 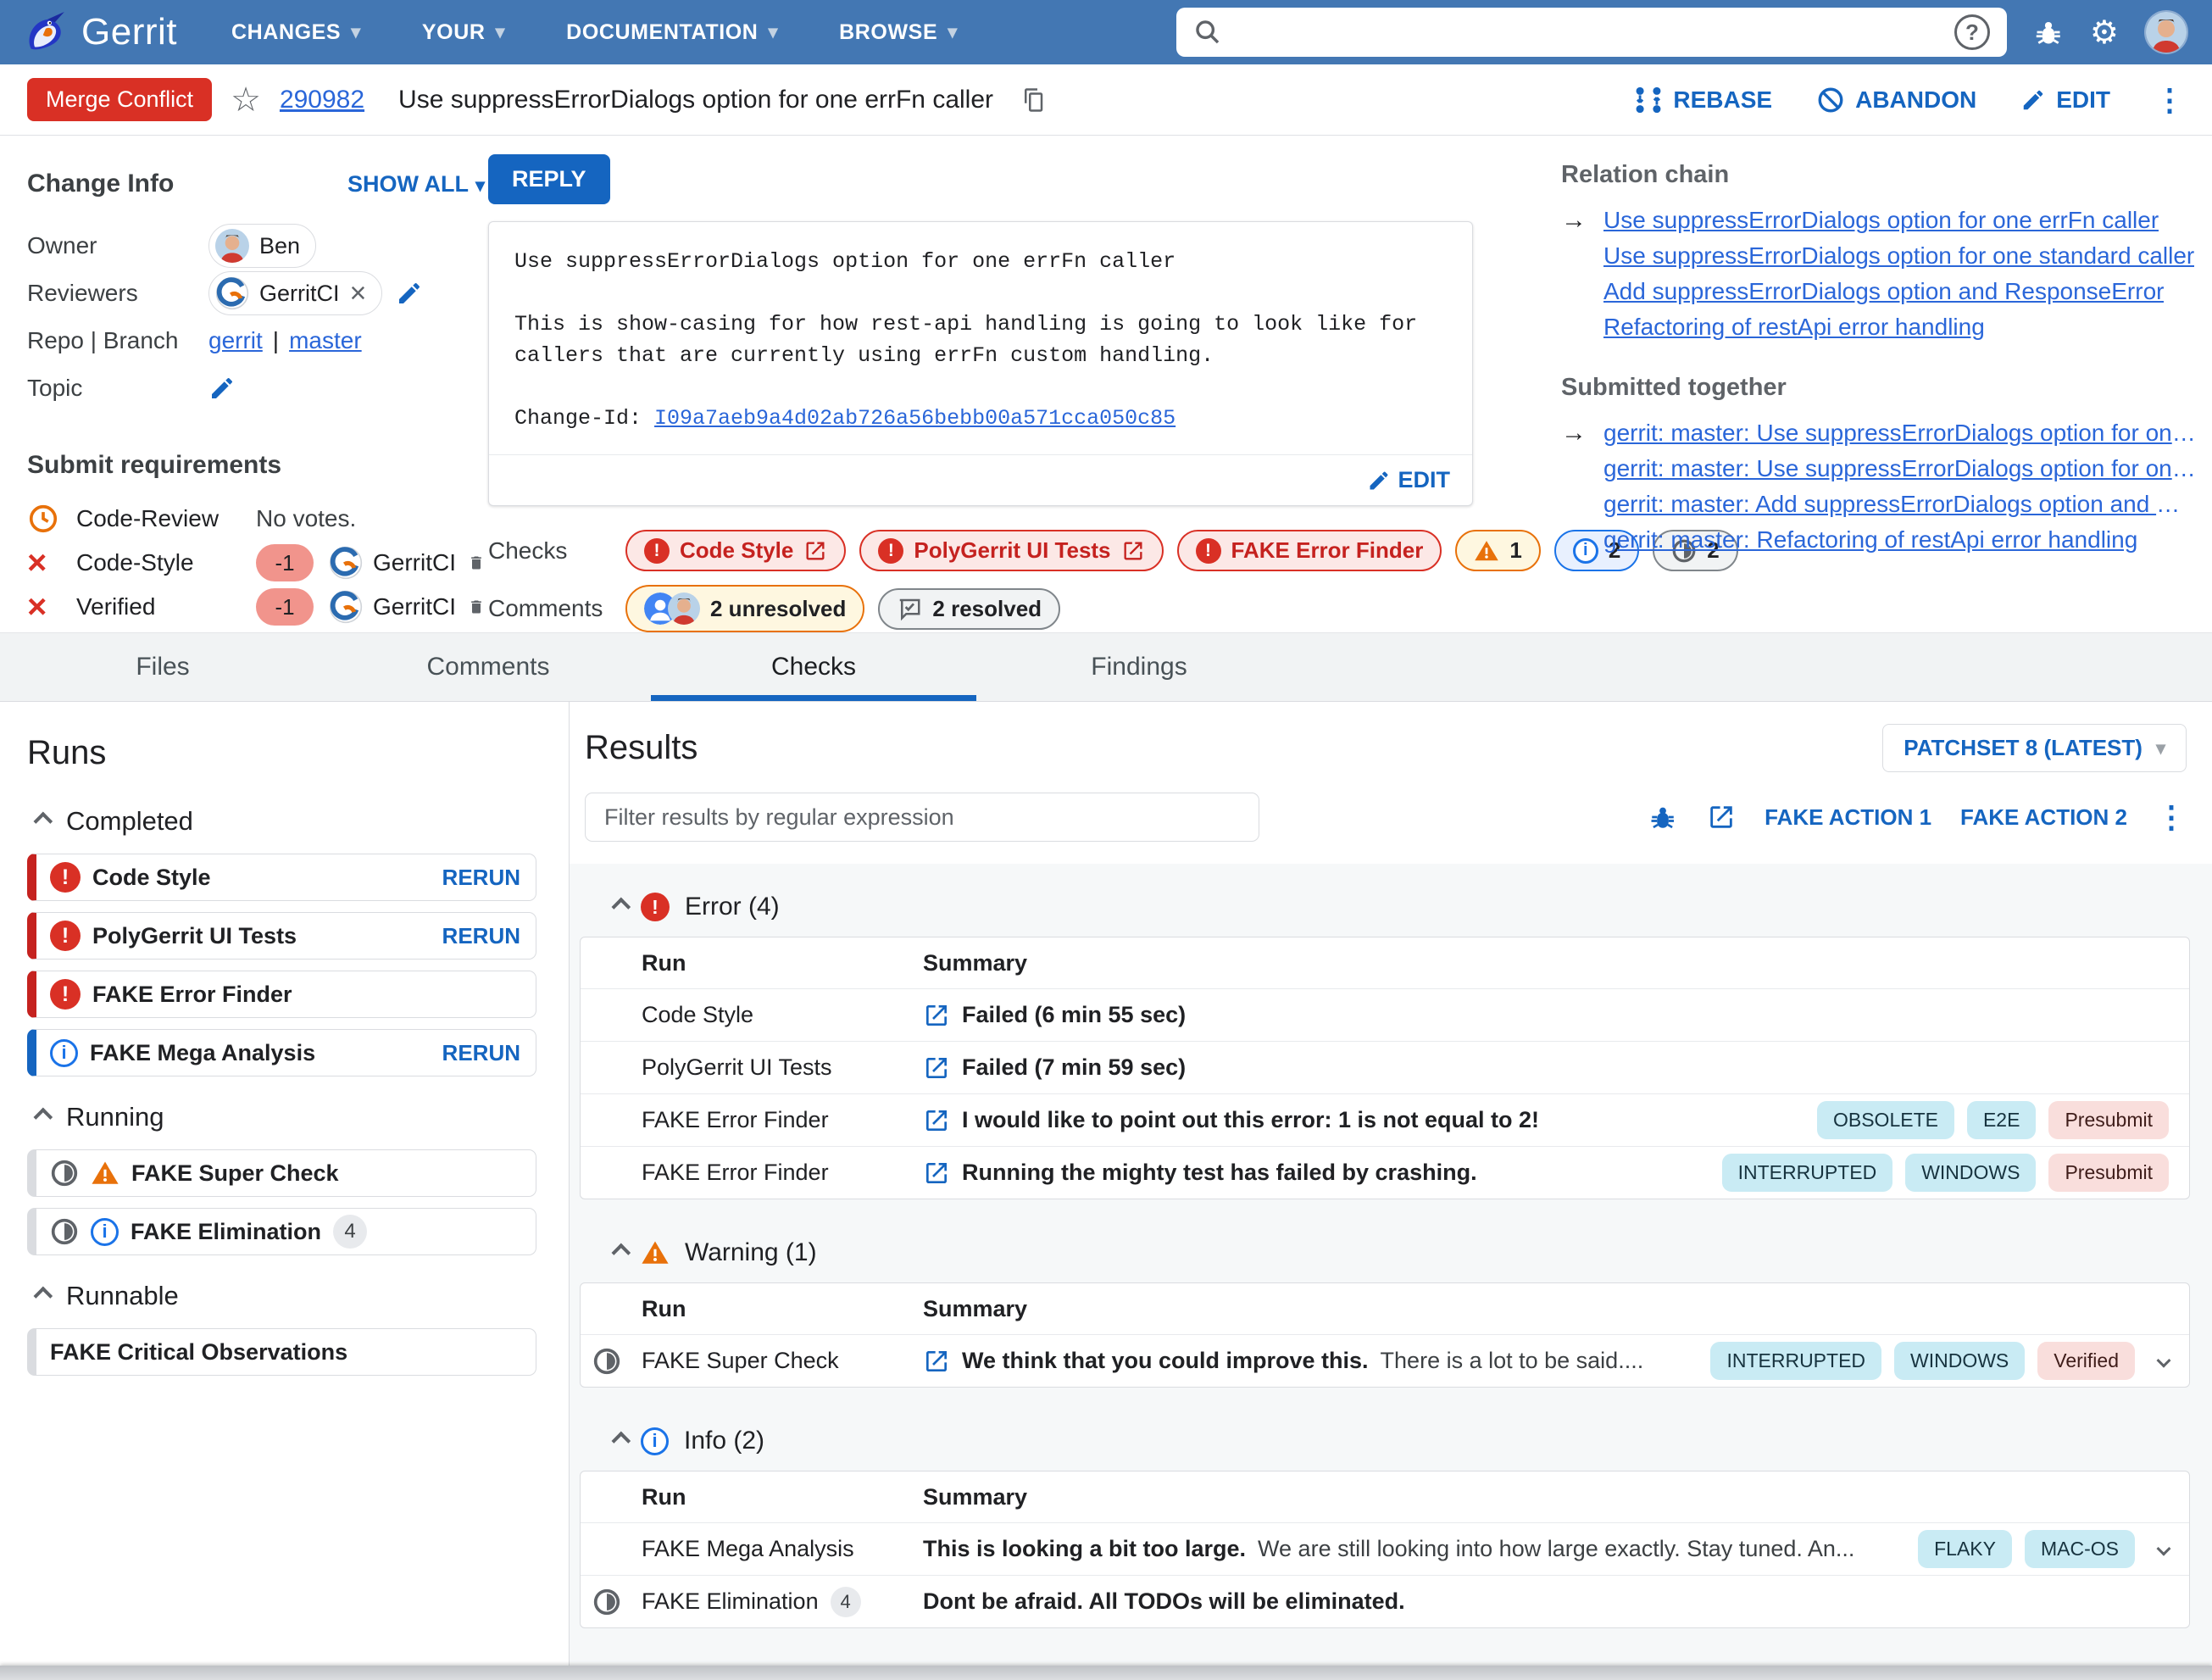 What do you see at coordinates (2043, 817) in the screenshot?
I see `fake-action-2-button: FAKE ACTION 2` at bounding box center [2043, 817].